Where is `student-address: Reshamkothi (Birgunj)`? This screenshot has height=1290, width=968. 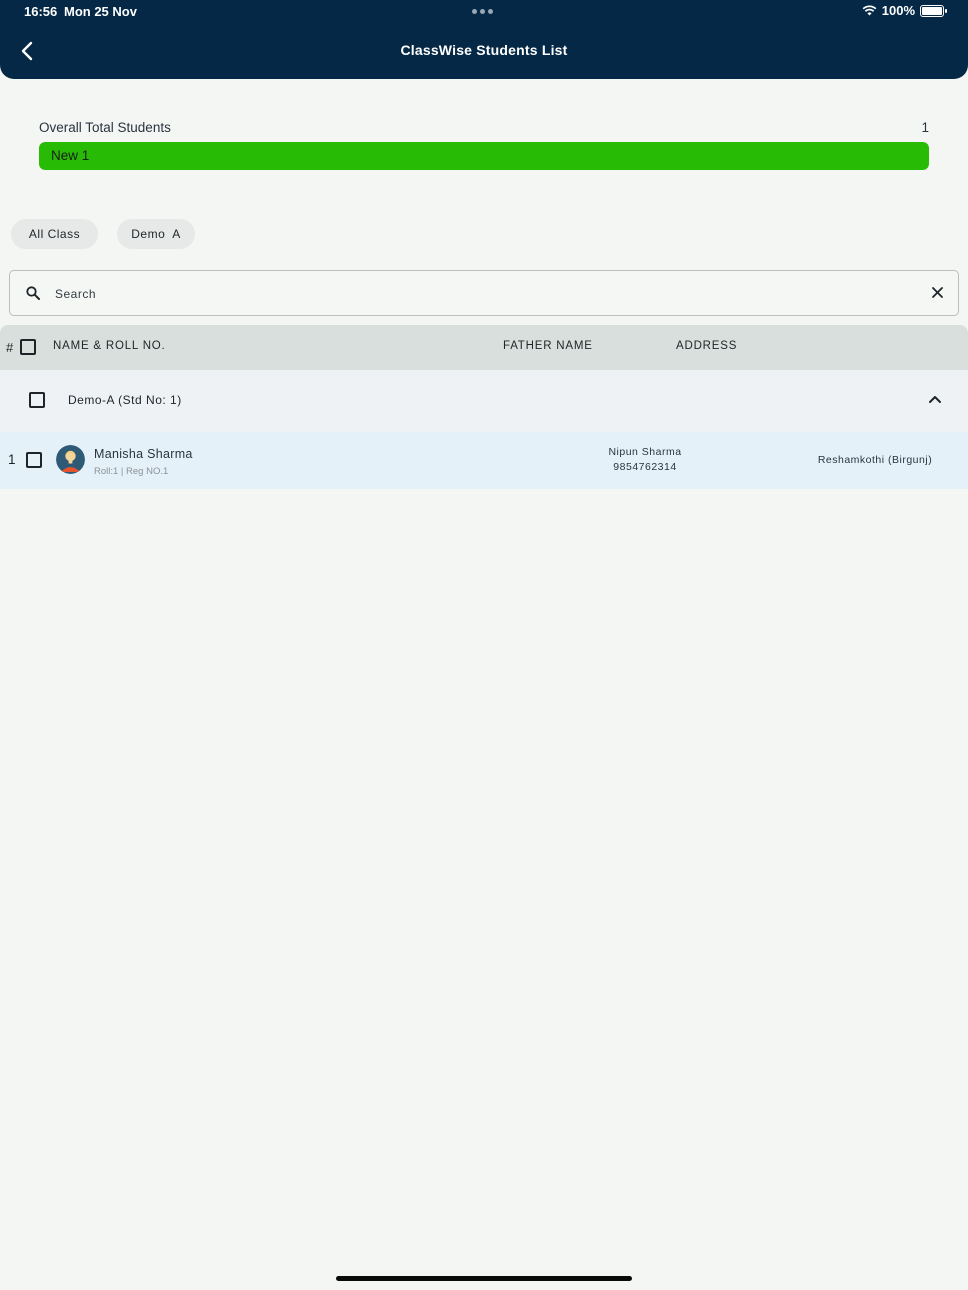
student-address: Reshamkothi (Birgunj) is located at coordinates (875, 460).